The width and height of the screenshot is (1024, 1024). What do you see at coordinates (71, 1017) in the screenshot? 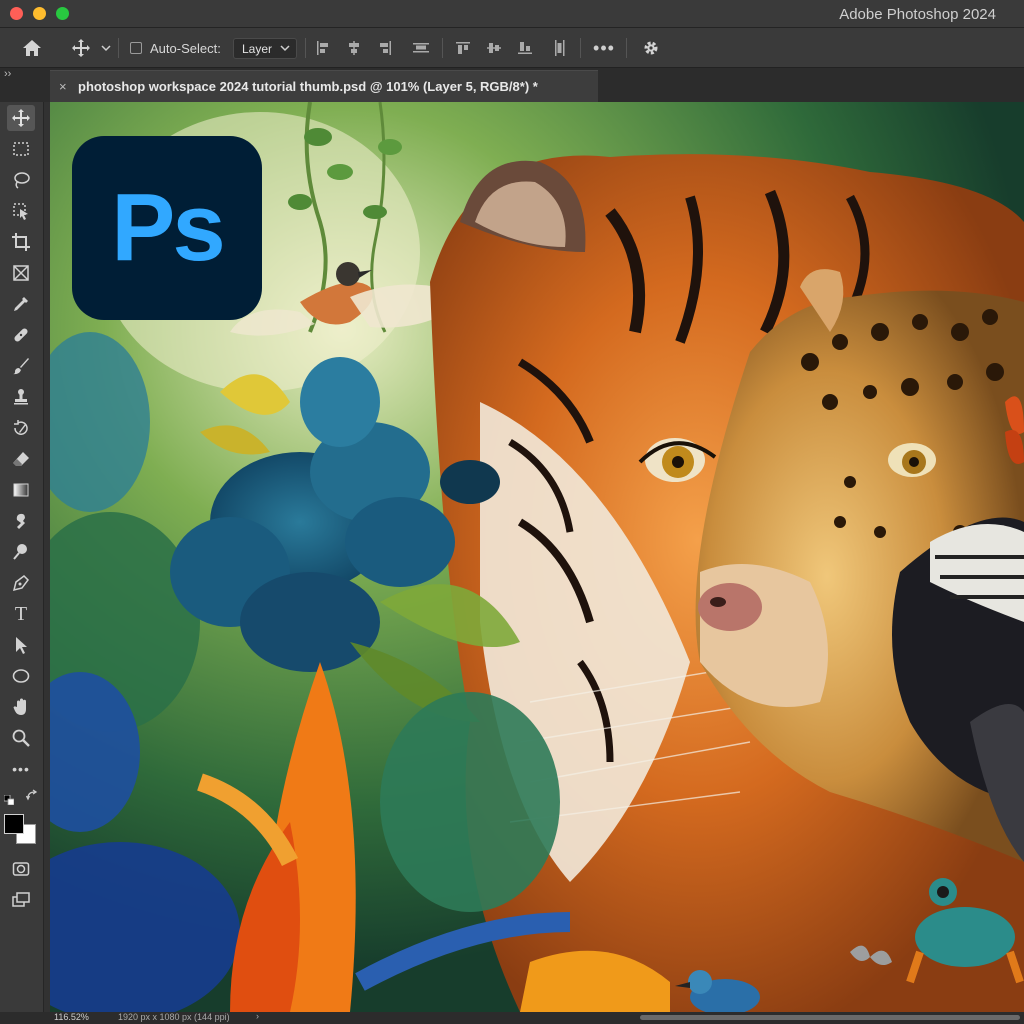
I see `zoom-level: 116.52%` at bounding box center [71, 1017].